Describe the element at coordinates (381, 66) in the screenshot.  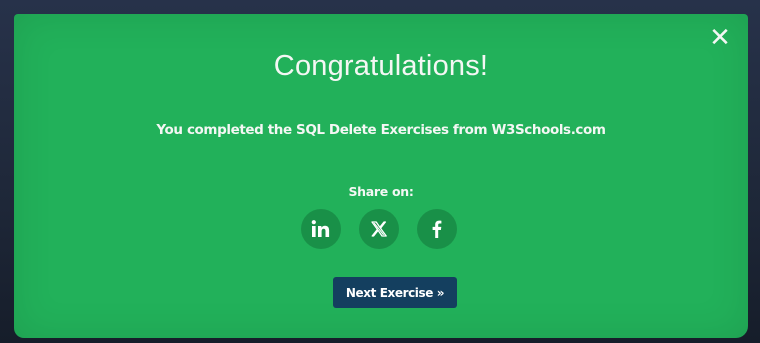
I see `modal-title: Congratulations!` at that location.